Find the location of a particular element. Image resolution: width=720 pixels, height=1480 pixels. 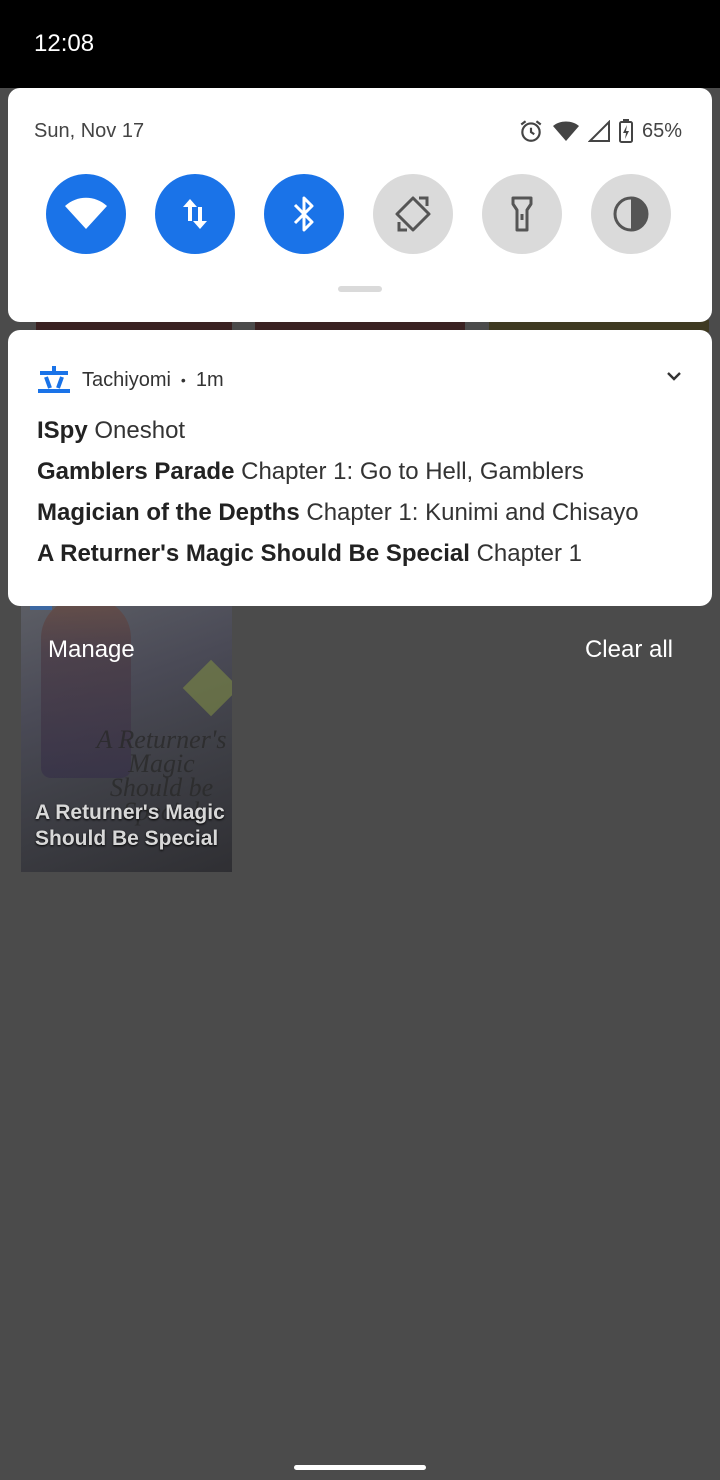

line-title: Gamblers Parade is located at coordinates (136, 471).